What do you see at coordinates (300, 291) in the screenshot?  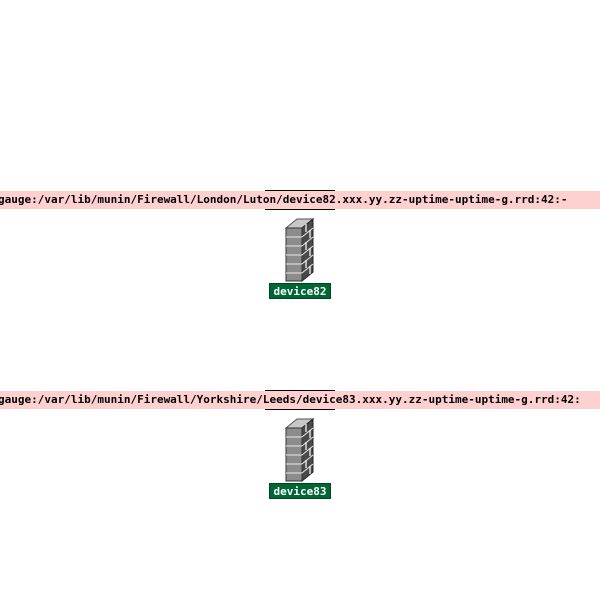 I see `node-label: device82` at bounding box center [300, 291].